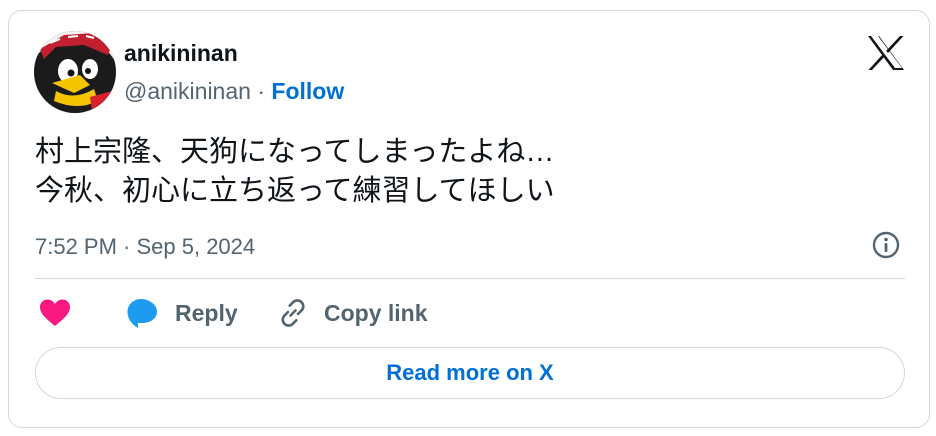  What do you see at coordinates (187, 91) in the screenshot?
I see `author-handle: @anikininan` at bounding box center [187, 91].